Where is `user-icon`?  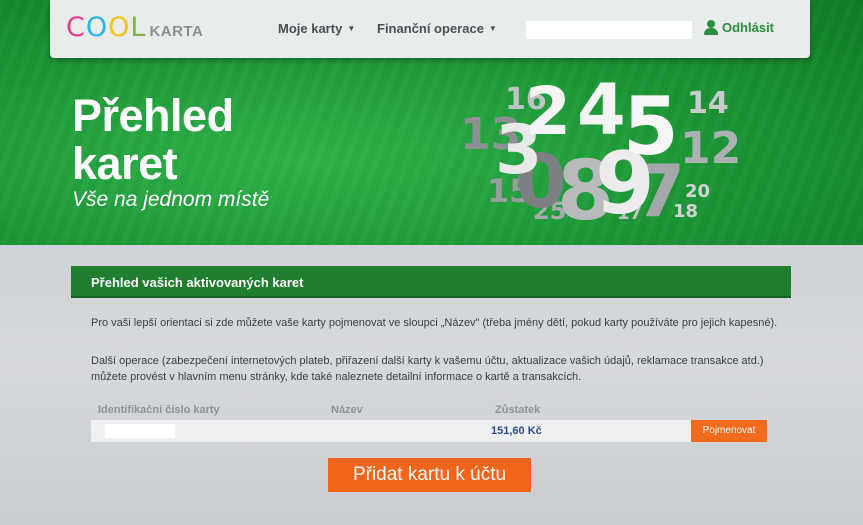
user-icon is located at coordinates (711, 27).